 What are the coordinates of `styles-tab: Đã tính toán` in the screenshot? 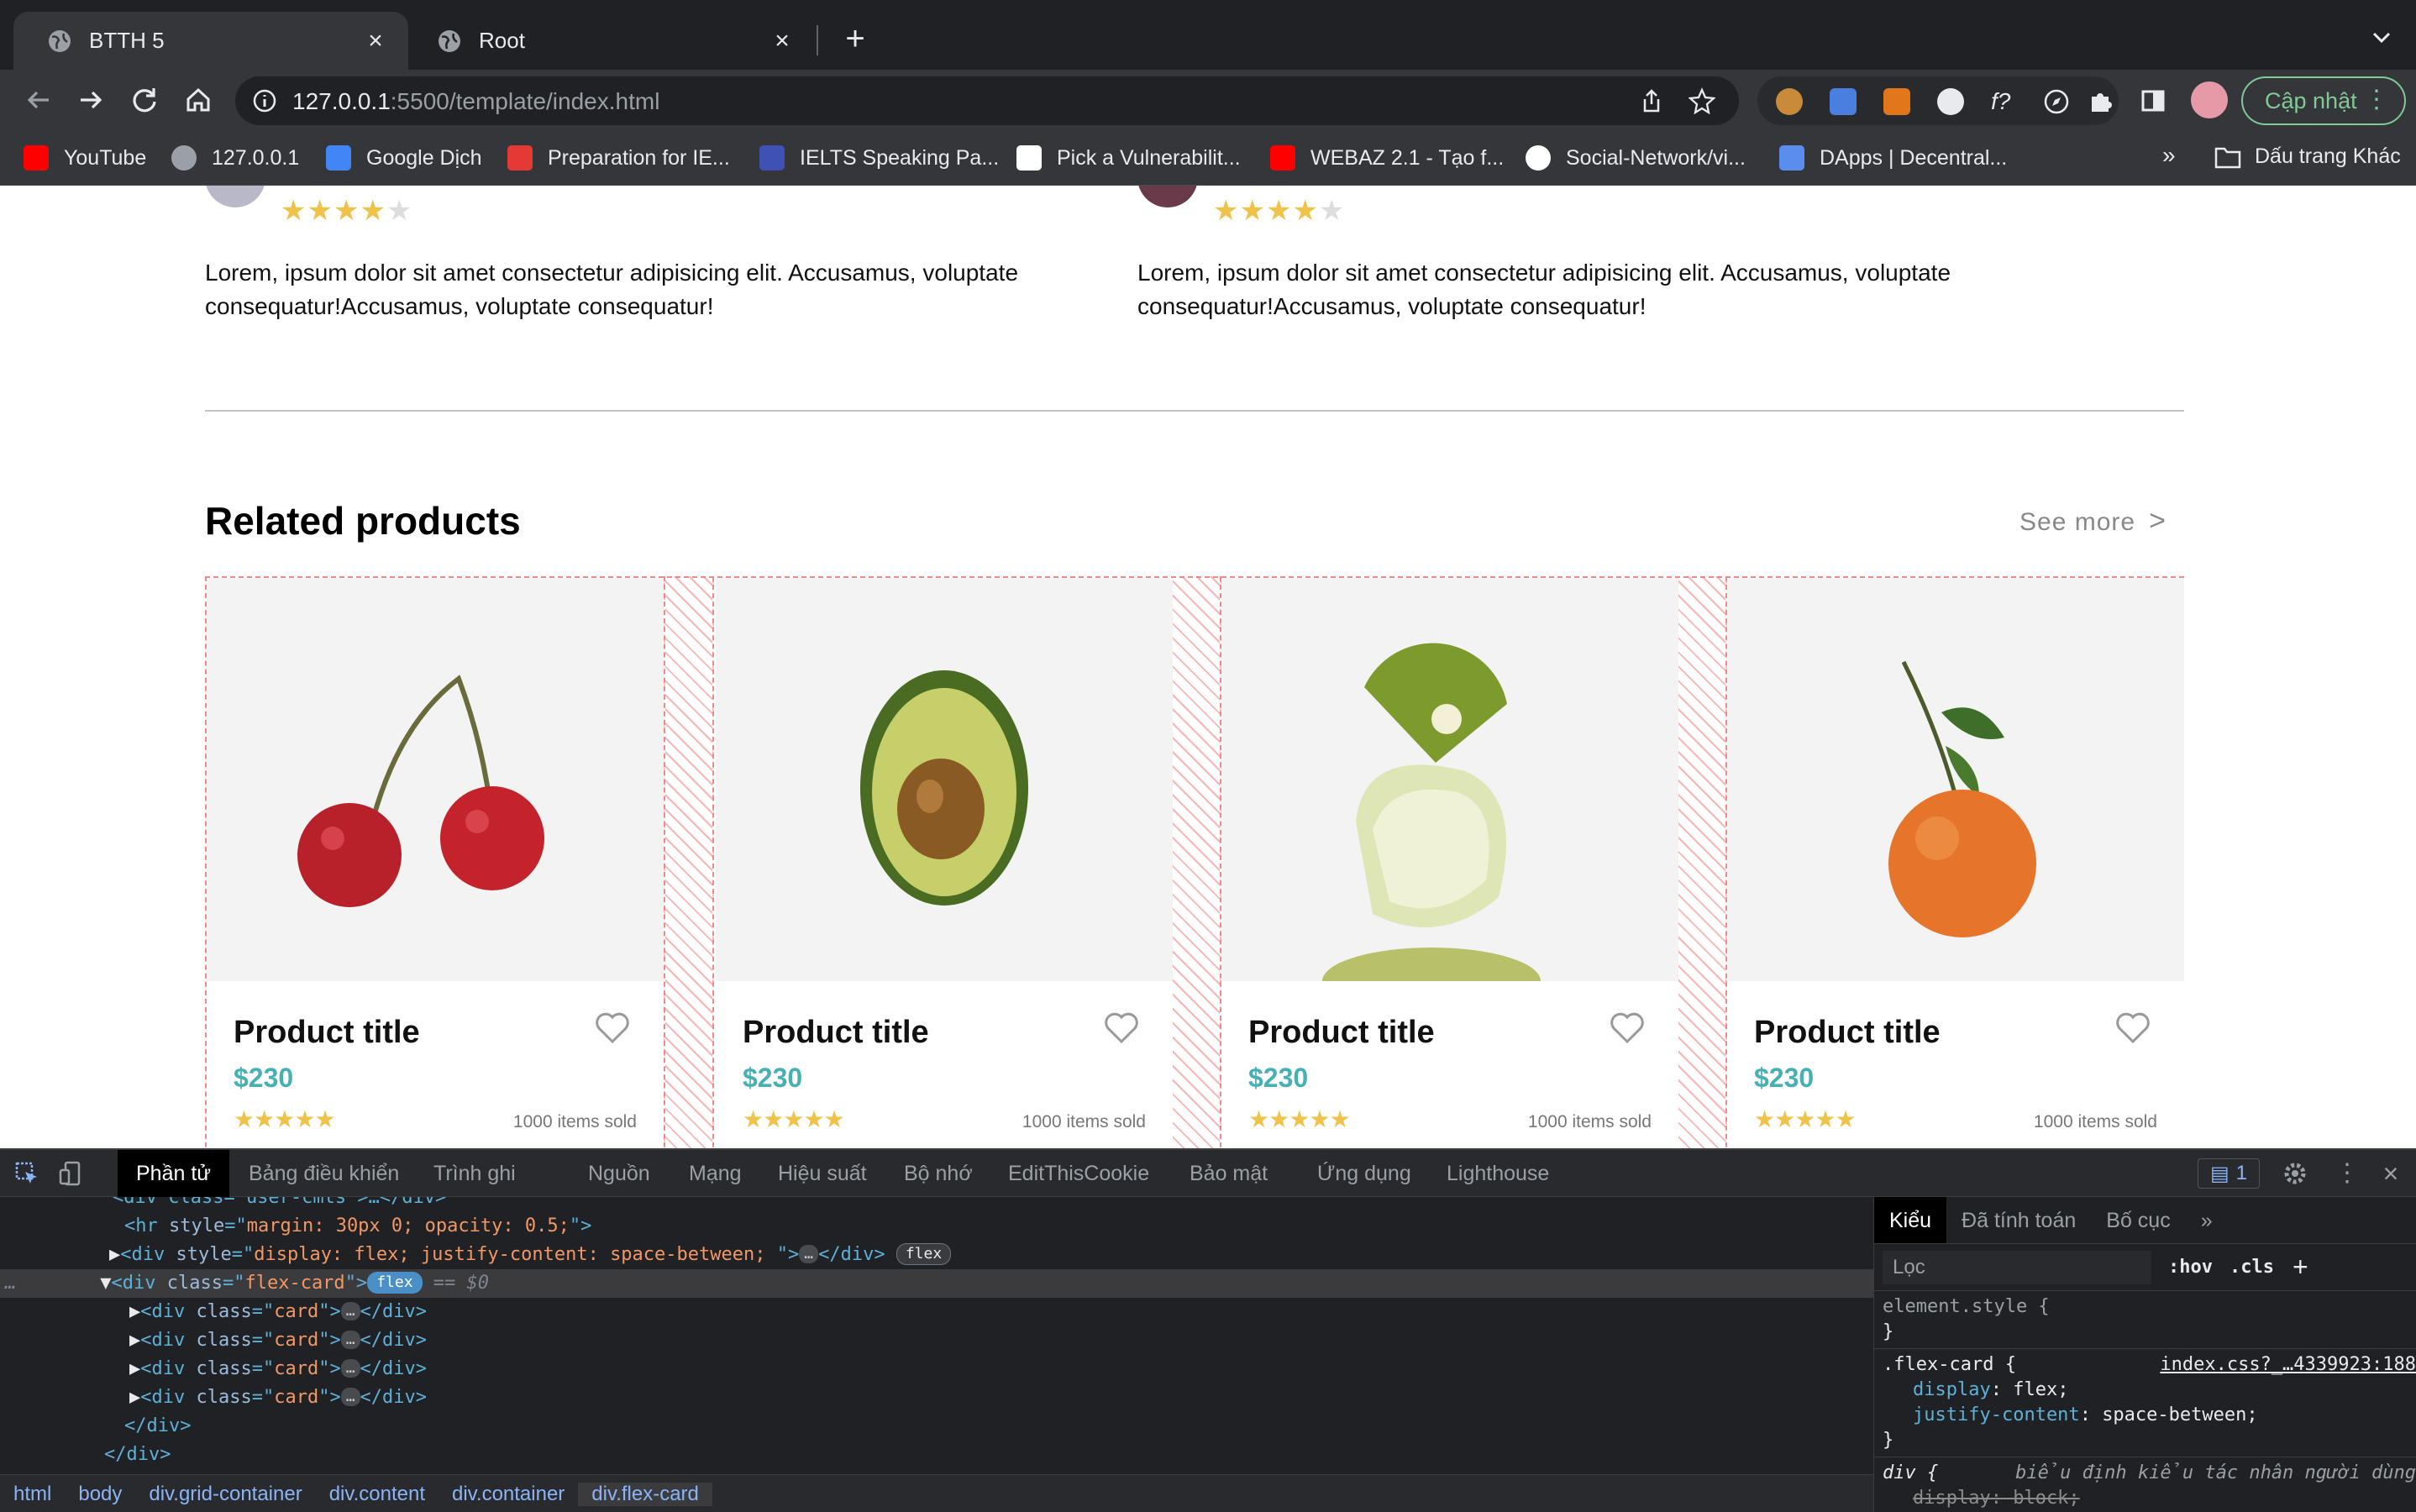 It's located at (2018, 1220).